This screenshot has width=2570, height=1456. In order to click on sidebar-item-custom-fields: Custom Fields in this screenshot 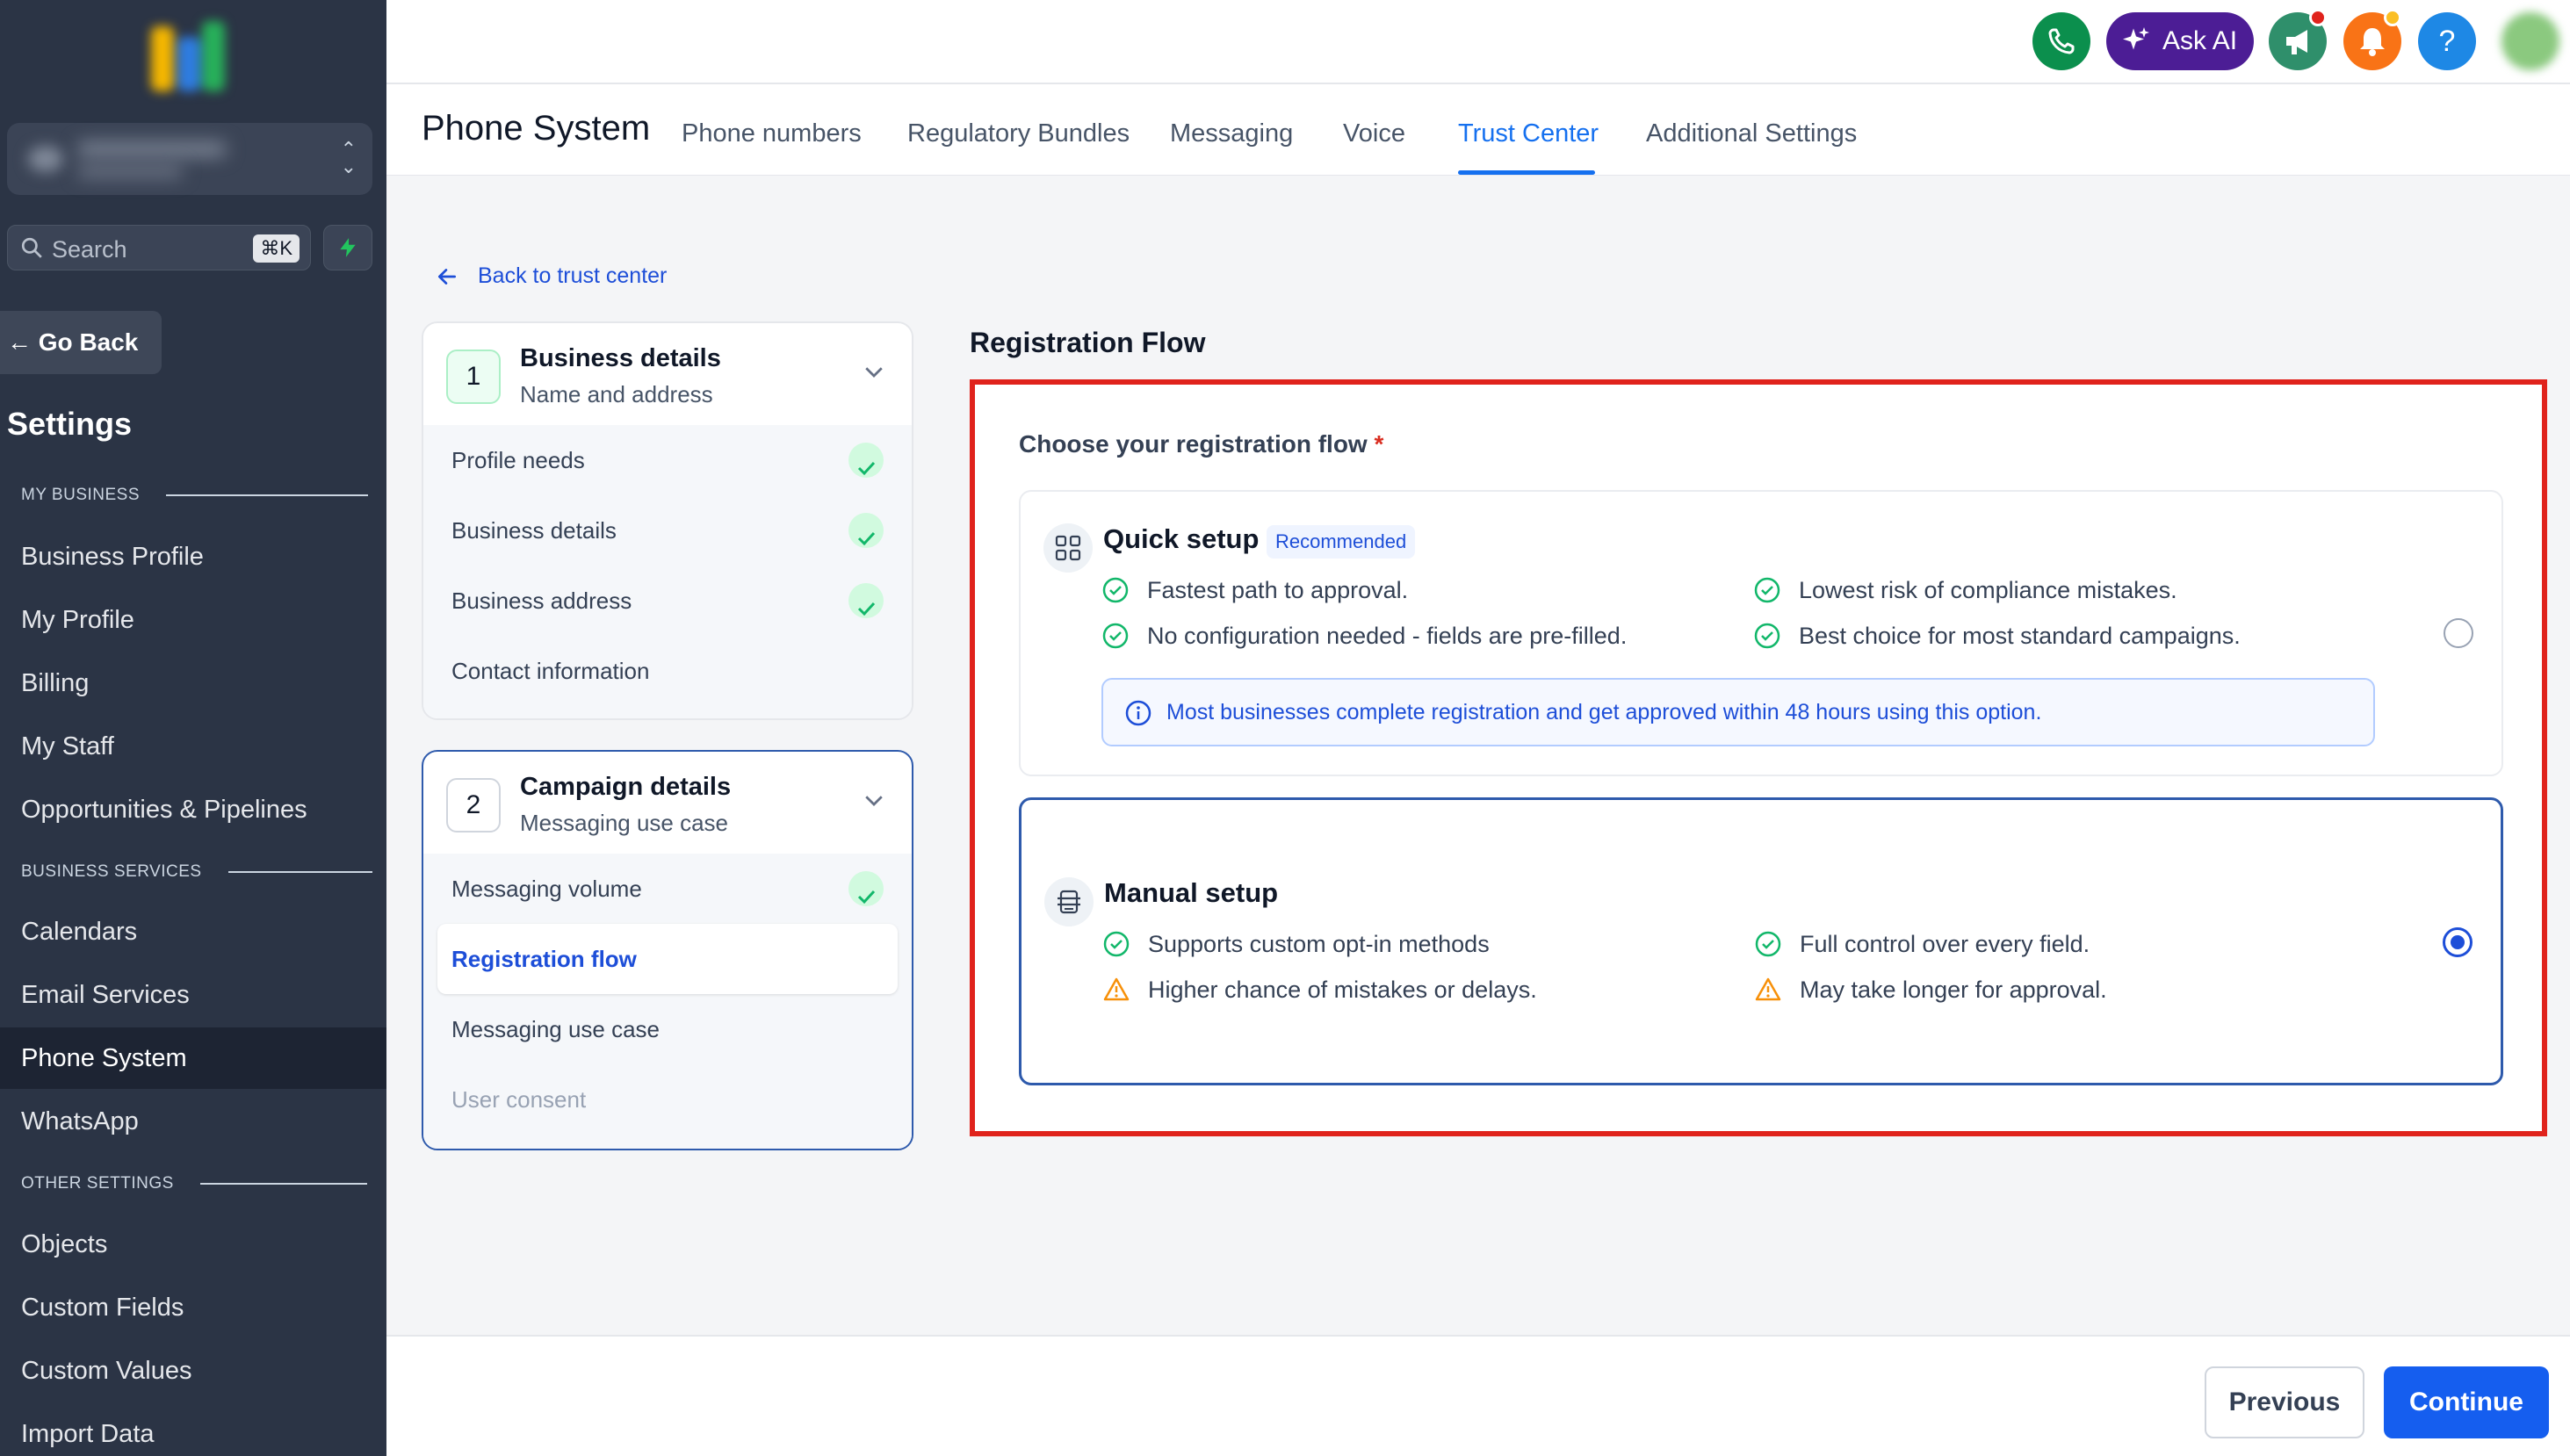, I will do `click(193, 1307)`.